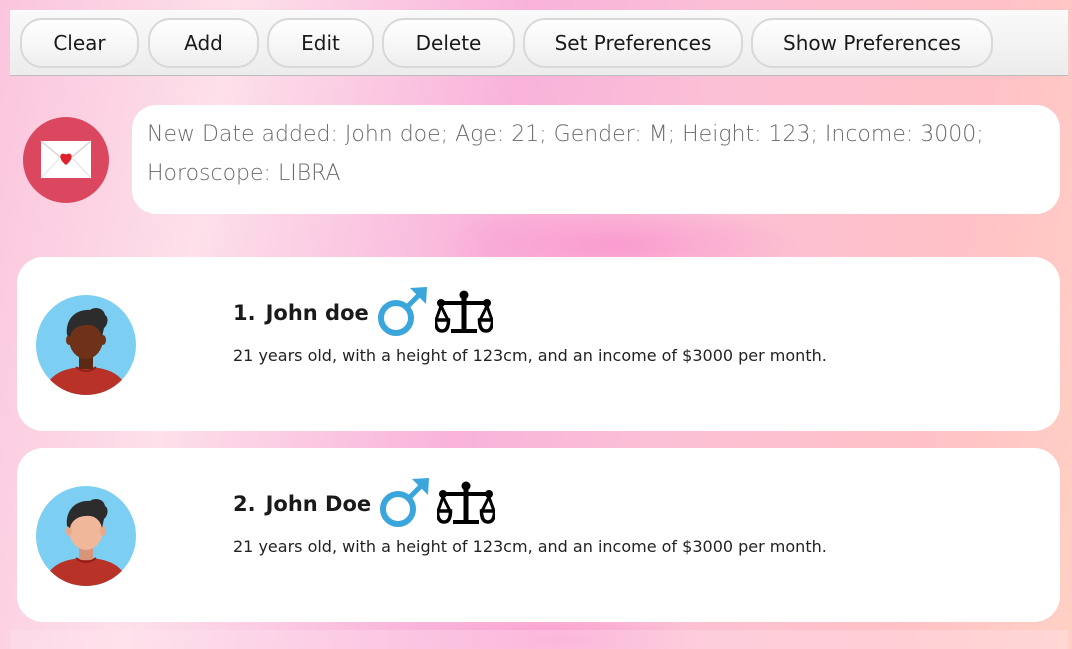 Image resolution: width=1072 pixels, height=649 pixels. What do you see at coordinates (244, 504) in the screenshot?
I see `date-index: 2.` at bounding box center [244, 504].